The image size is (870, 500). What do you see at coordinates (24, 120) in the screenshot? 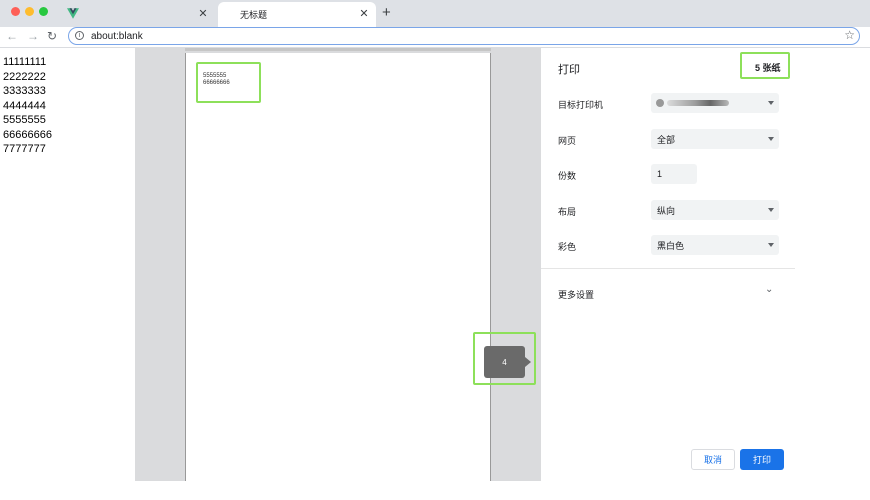
I see `content-line: 5555555` at bounding box center [24, 120].